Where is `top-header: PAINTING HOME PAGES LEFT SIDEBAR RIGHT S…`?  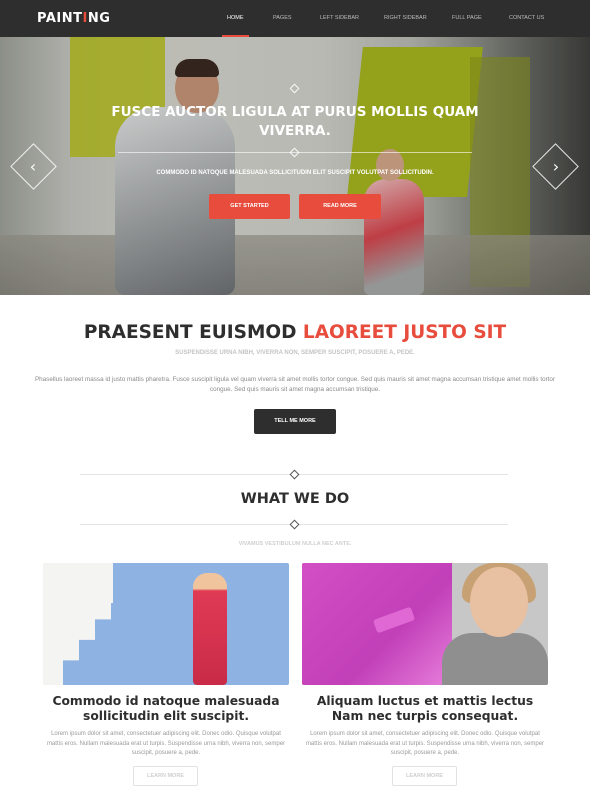 top-header: PAINTING HOME PAGES LEFT SIDEBAR RIGHT S… is located at coordinates (295, 18).